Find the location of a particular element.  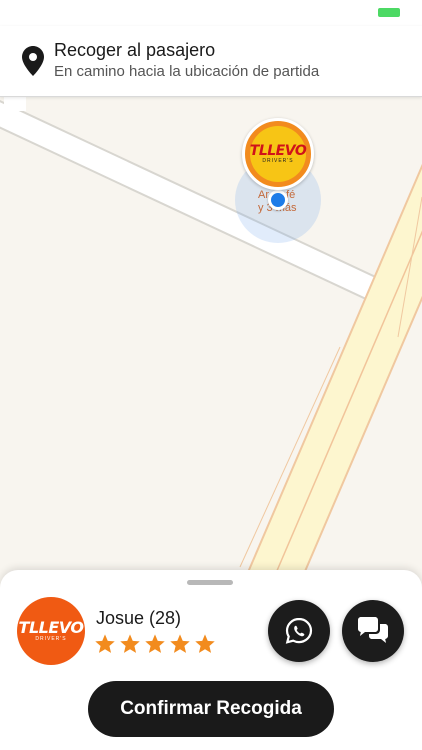

whatsapp-button is located at coordinates (299, 631).